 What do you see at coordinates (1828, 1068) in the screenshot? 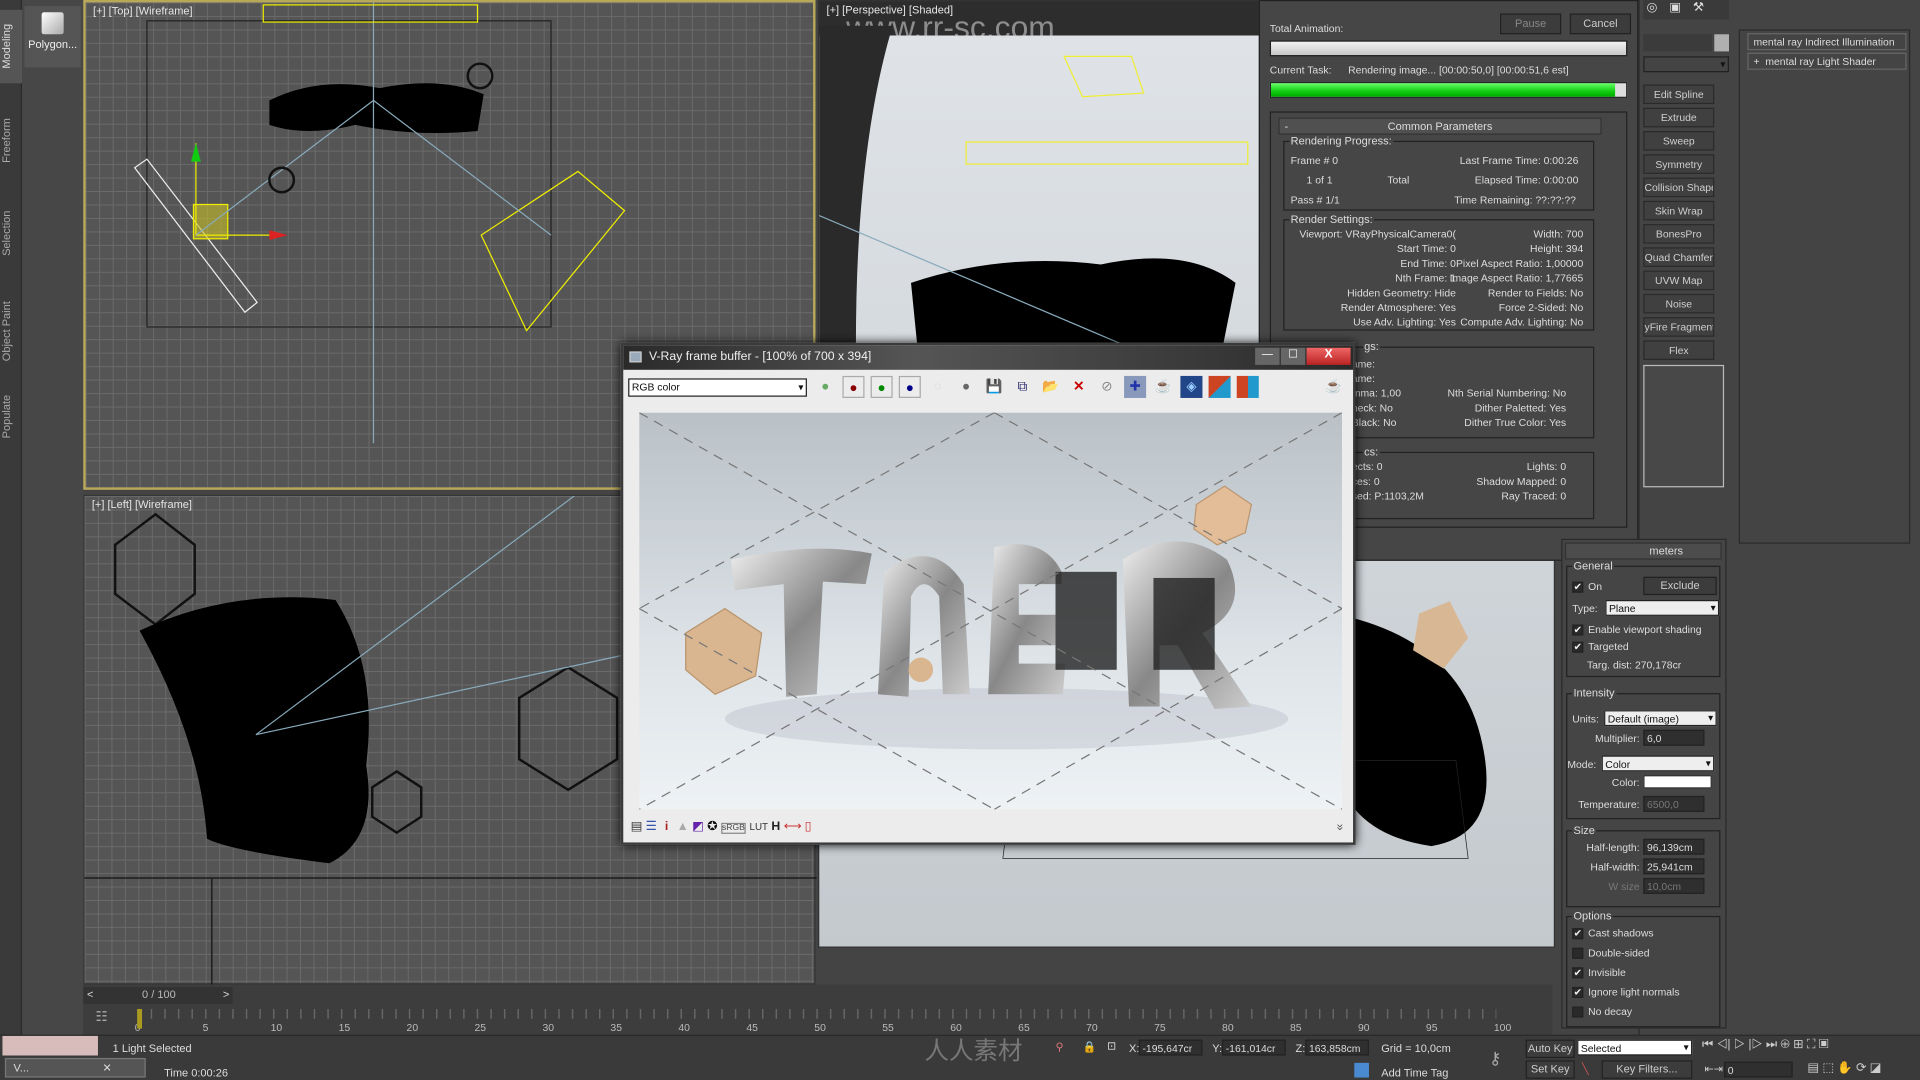
I see `region-zoom-icon: ⬚` at bounding box center [1828, 1068].